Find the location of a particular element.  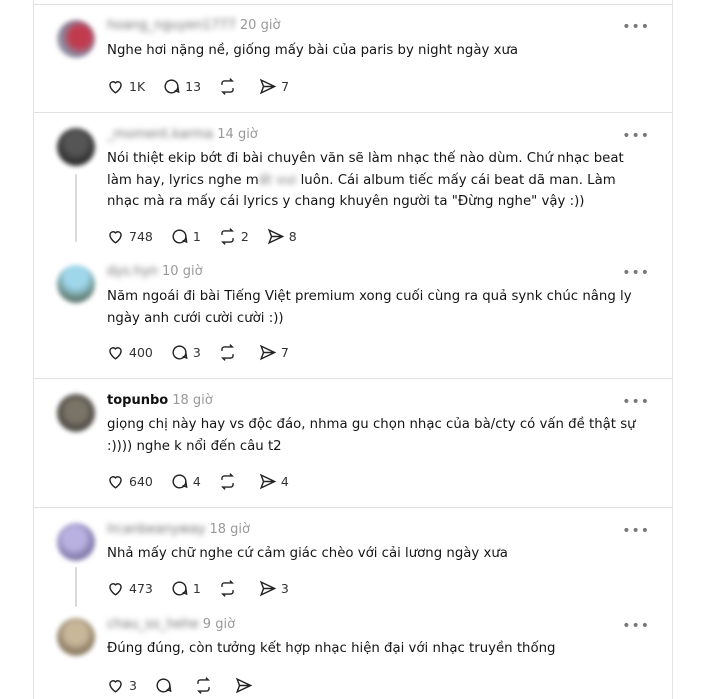

like-count: 748 is located at coordinates (141, 236).